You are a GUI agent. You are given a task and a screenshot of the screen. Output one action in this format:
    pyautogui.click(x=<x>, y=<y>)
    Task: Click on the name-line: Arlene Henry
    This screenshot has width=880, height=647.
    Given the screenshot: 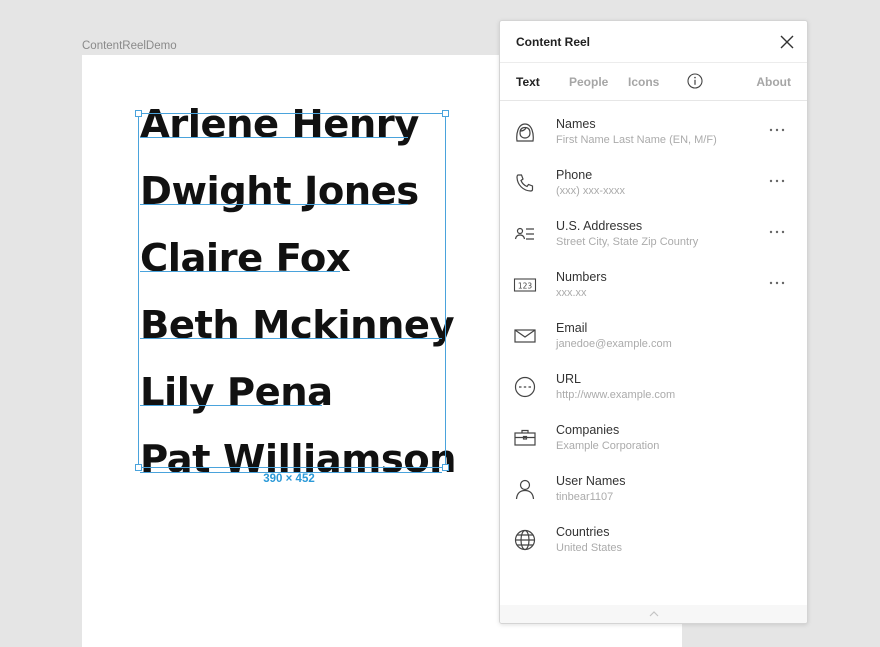 What is the action you would take?
    pyautogui.click(x=305, y=133)
    